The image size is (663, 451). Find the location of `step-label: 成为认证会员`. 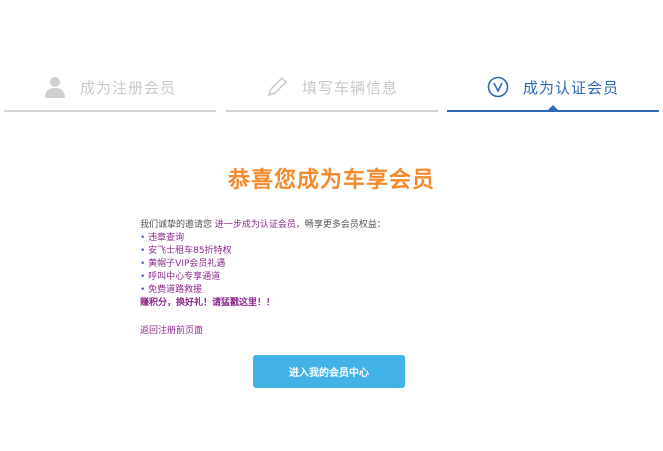

step-label: 成为认证会员 is located at coordinates (570, 87).